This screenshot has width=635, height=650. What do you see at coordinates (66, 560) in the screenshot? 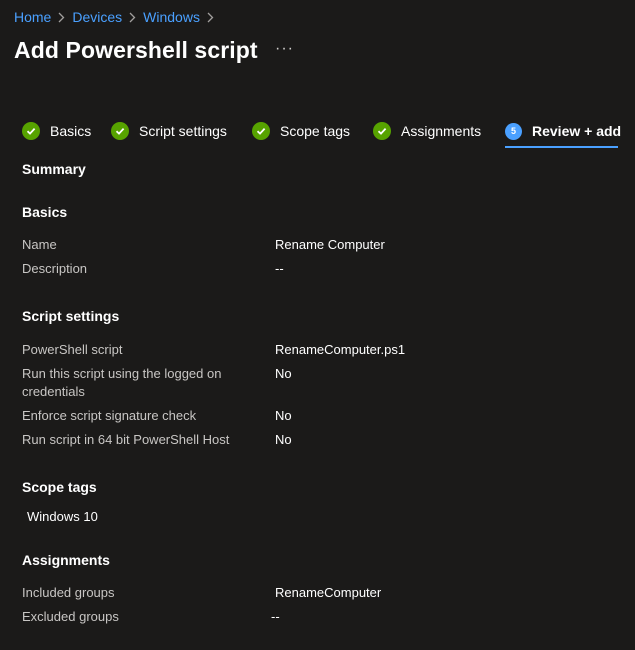
I see `assignments-heading: Assignments` at bounding box center [66, 560].